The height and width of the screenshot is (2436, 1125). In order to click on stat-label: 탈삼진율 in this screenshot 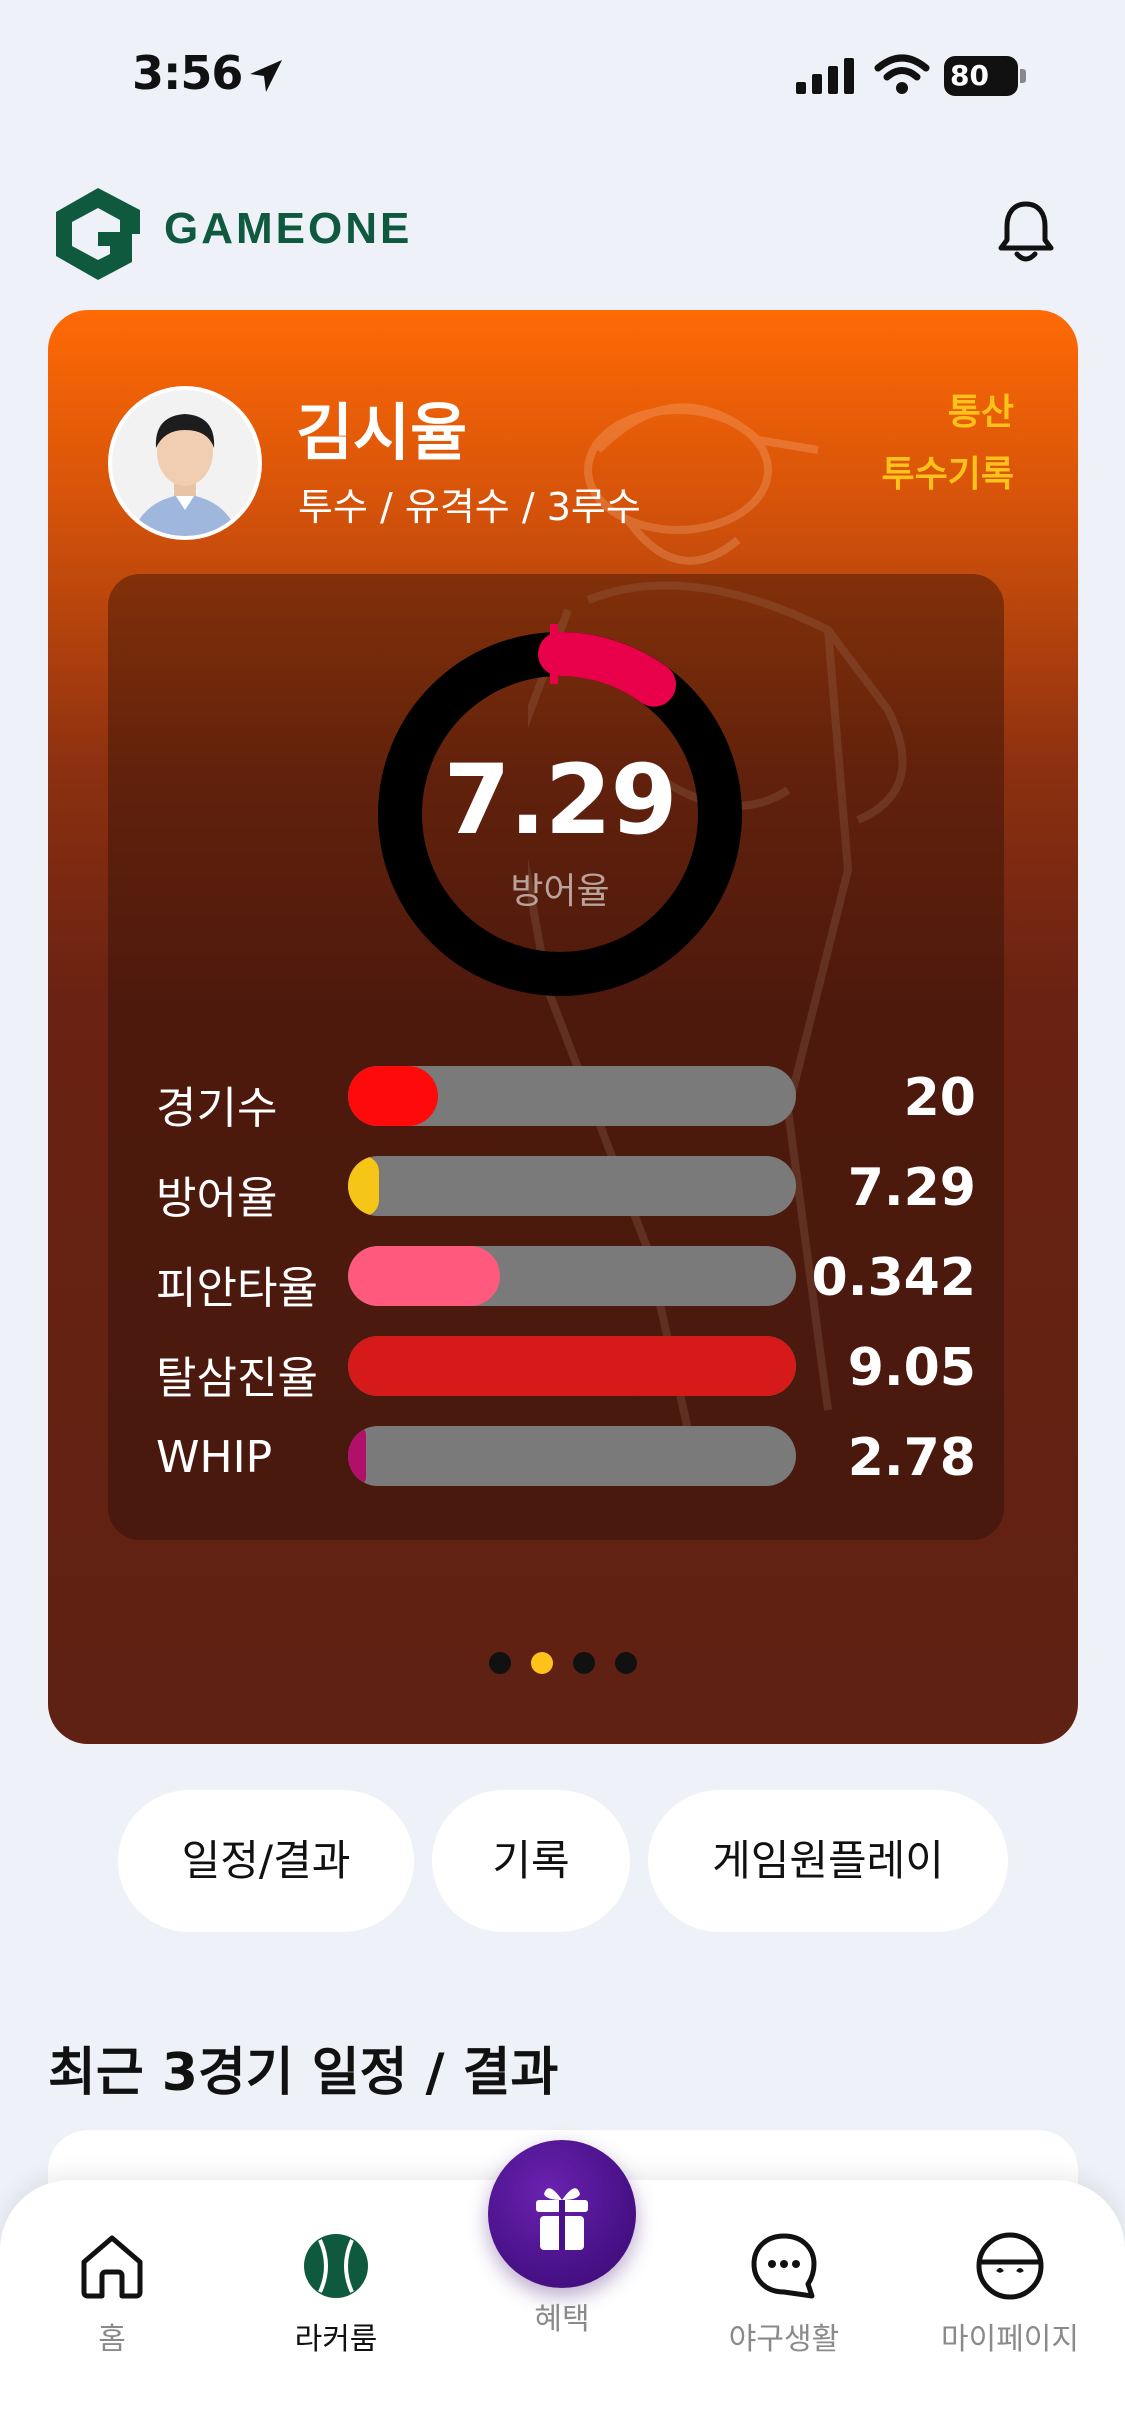, I will do `click(237, 1378)`.